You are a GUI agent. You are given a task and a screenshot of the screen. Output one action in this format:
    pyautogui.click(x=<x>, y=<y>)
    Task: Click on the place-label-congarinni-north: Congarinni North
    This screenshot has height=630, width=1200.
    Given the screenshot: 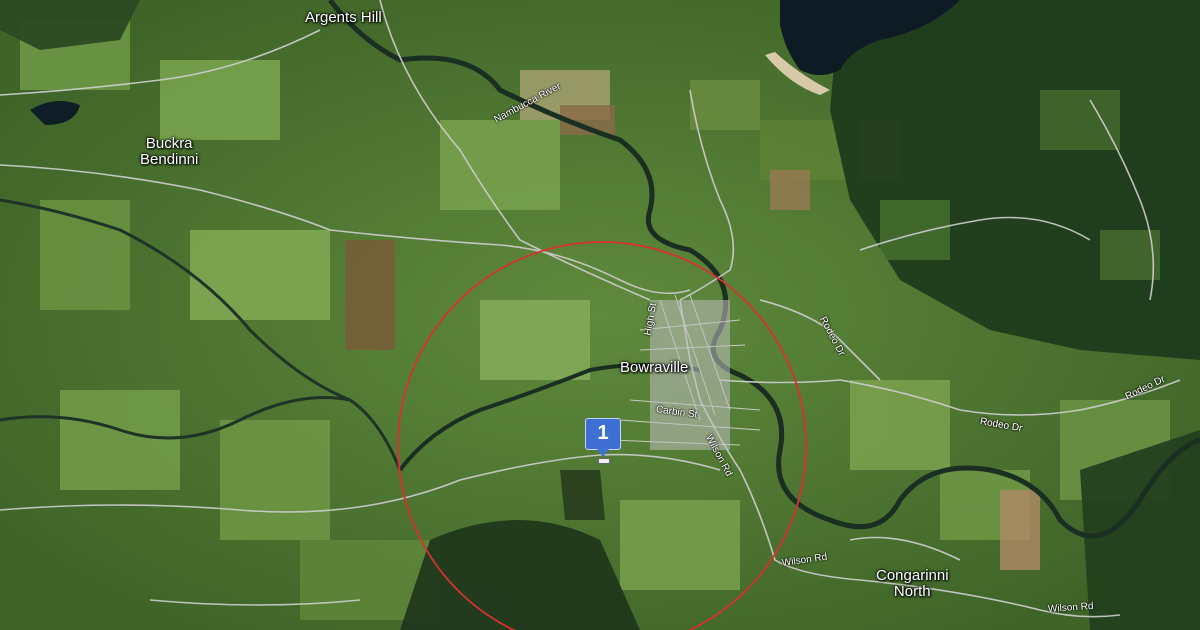 What is the action you would take?
    pyautogui.click(x=912, y=584)
    